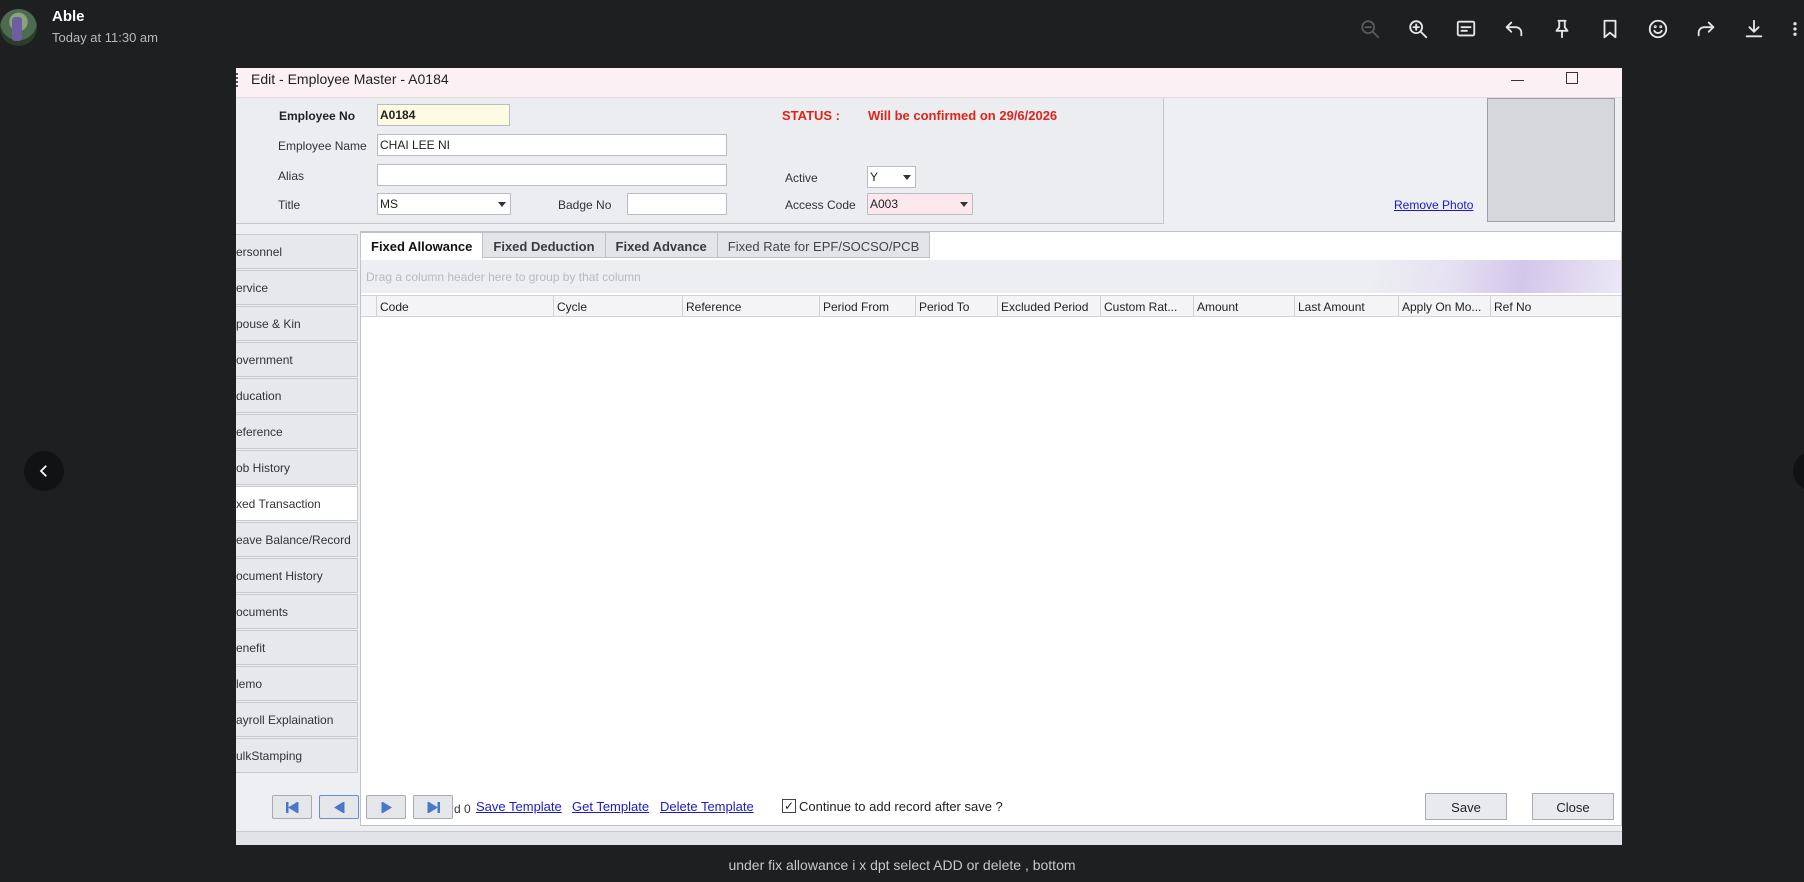  I want to click on last-record-button, so click(433, 807).